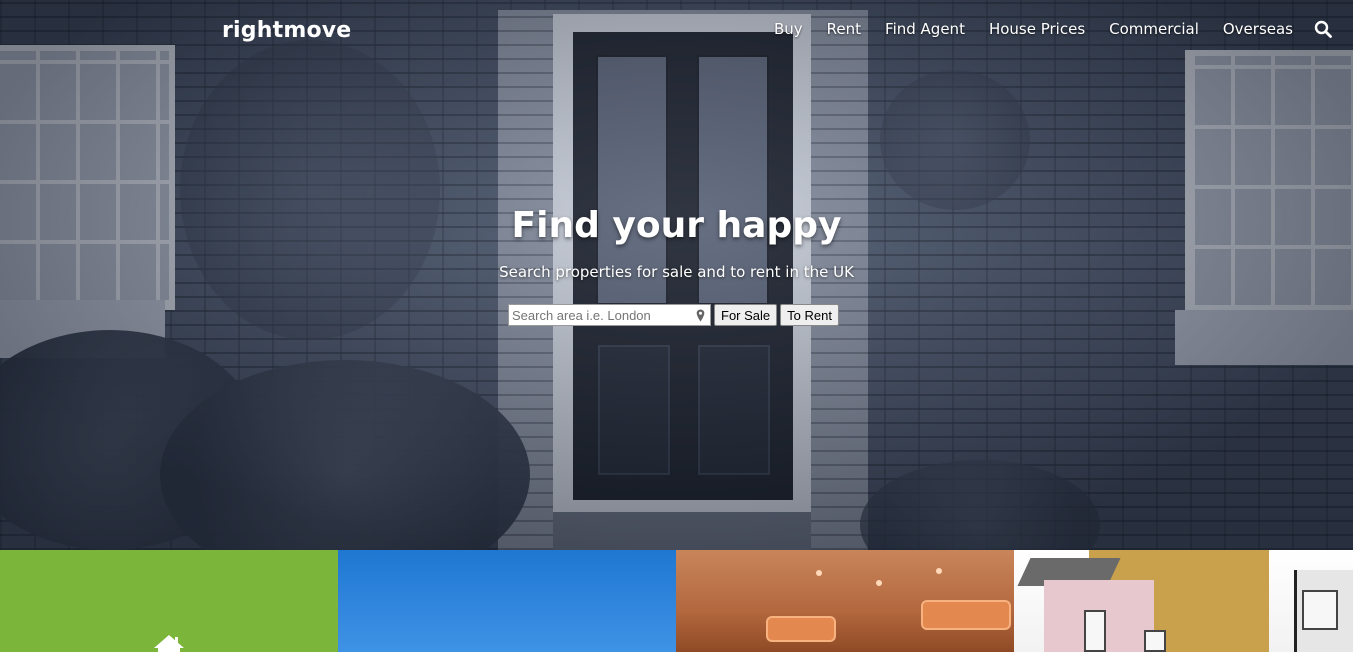  Describe the element at coordinates (788, 29) in the screenshot. I see `nav-buy: Buy` at that location.